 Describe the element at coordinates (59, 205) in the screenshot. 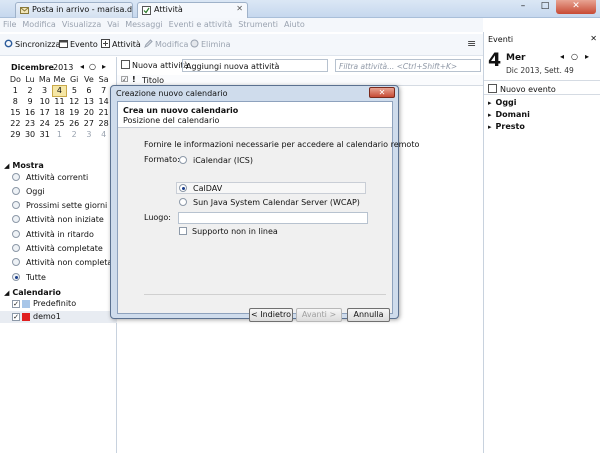

I see `filter-option-next7: Prossimi sette giorni` at that location.